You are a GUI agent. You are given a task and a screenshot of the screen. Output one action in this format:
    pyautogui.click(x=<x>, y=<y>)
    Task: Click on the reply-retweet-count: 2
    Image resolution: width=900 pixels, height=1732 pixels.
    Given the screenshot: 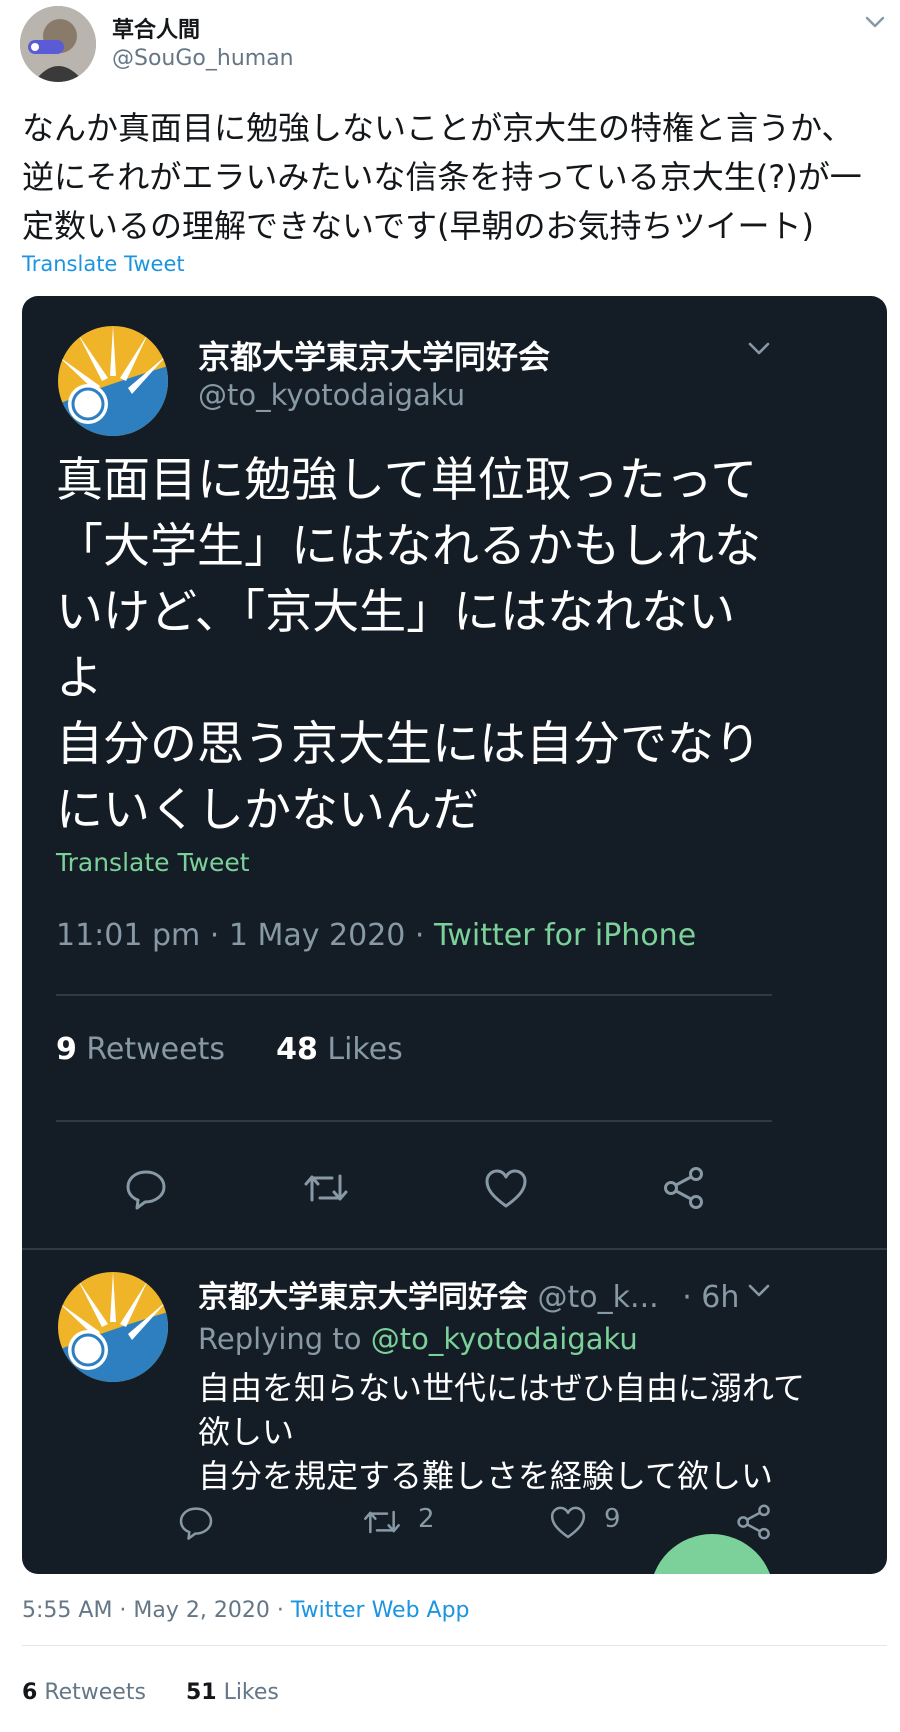 What is the action you would take?
    pyautogui.click(x=426, y=1519)
    